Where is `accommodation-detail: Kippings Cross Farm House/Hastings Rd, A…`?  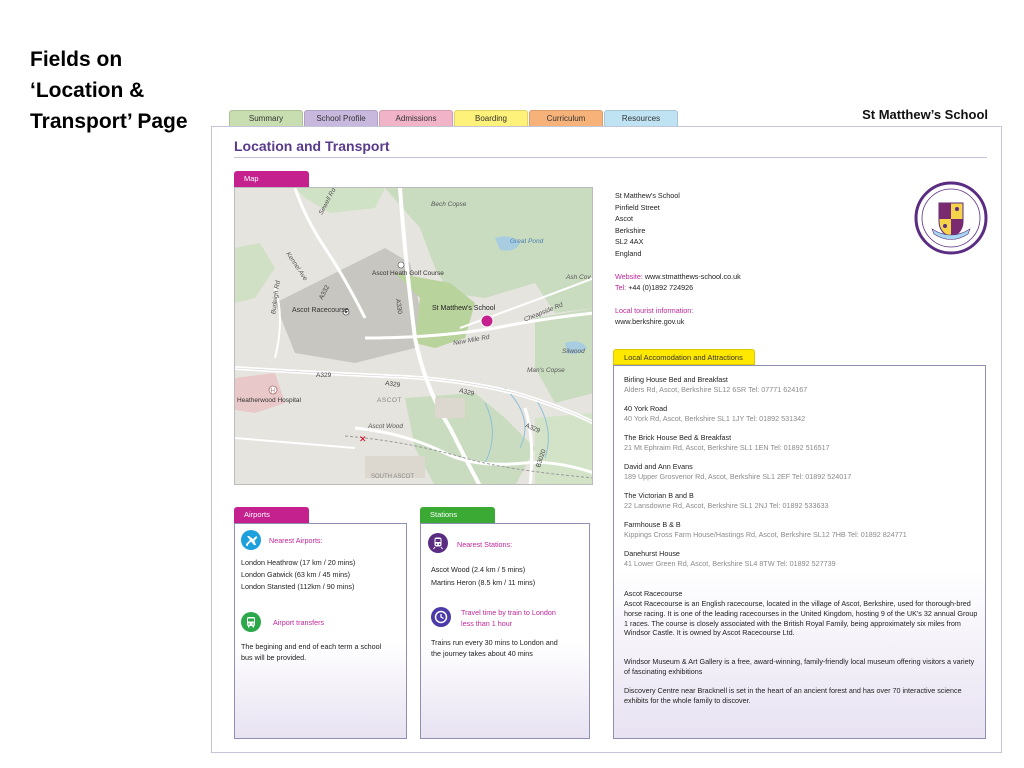 accommodation-detail: Kippings Cross Farm House/Hastings Rd, A… is located at coordinates (765, 534).